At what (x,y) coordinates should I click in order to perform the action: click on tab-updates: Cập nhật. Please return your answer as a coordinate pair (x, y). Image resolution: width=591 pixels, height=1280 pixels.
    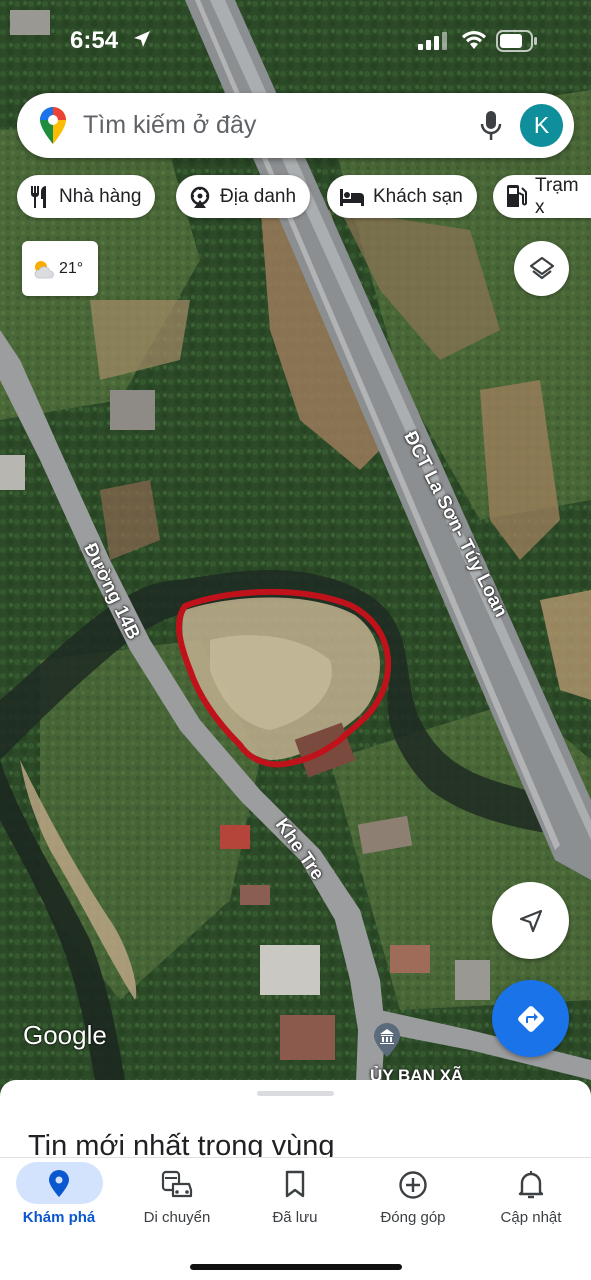
    Looking at the image, I should click on (531, 1198).